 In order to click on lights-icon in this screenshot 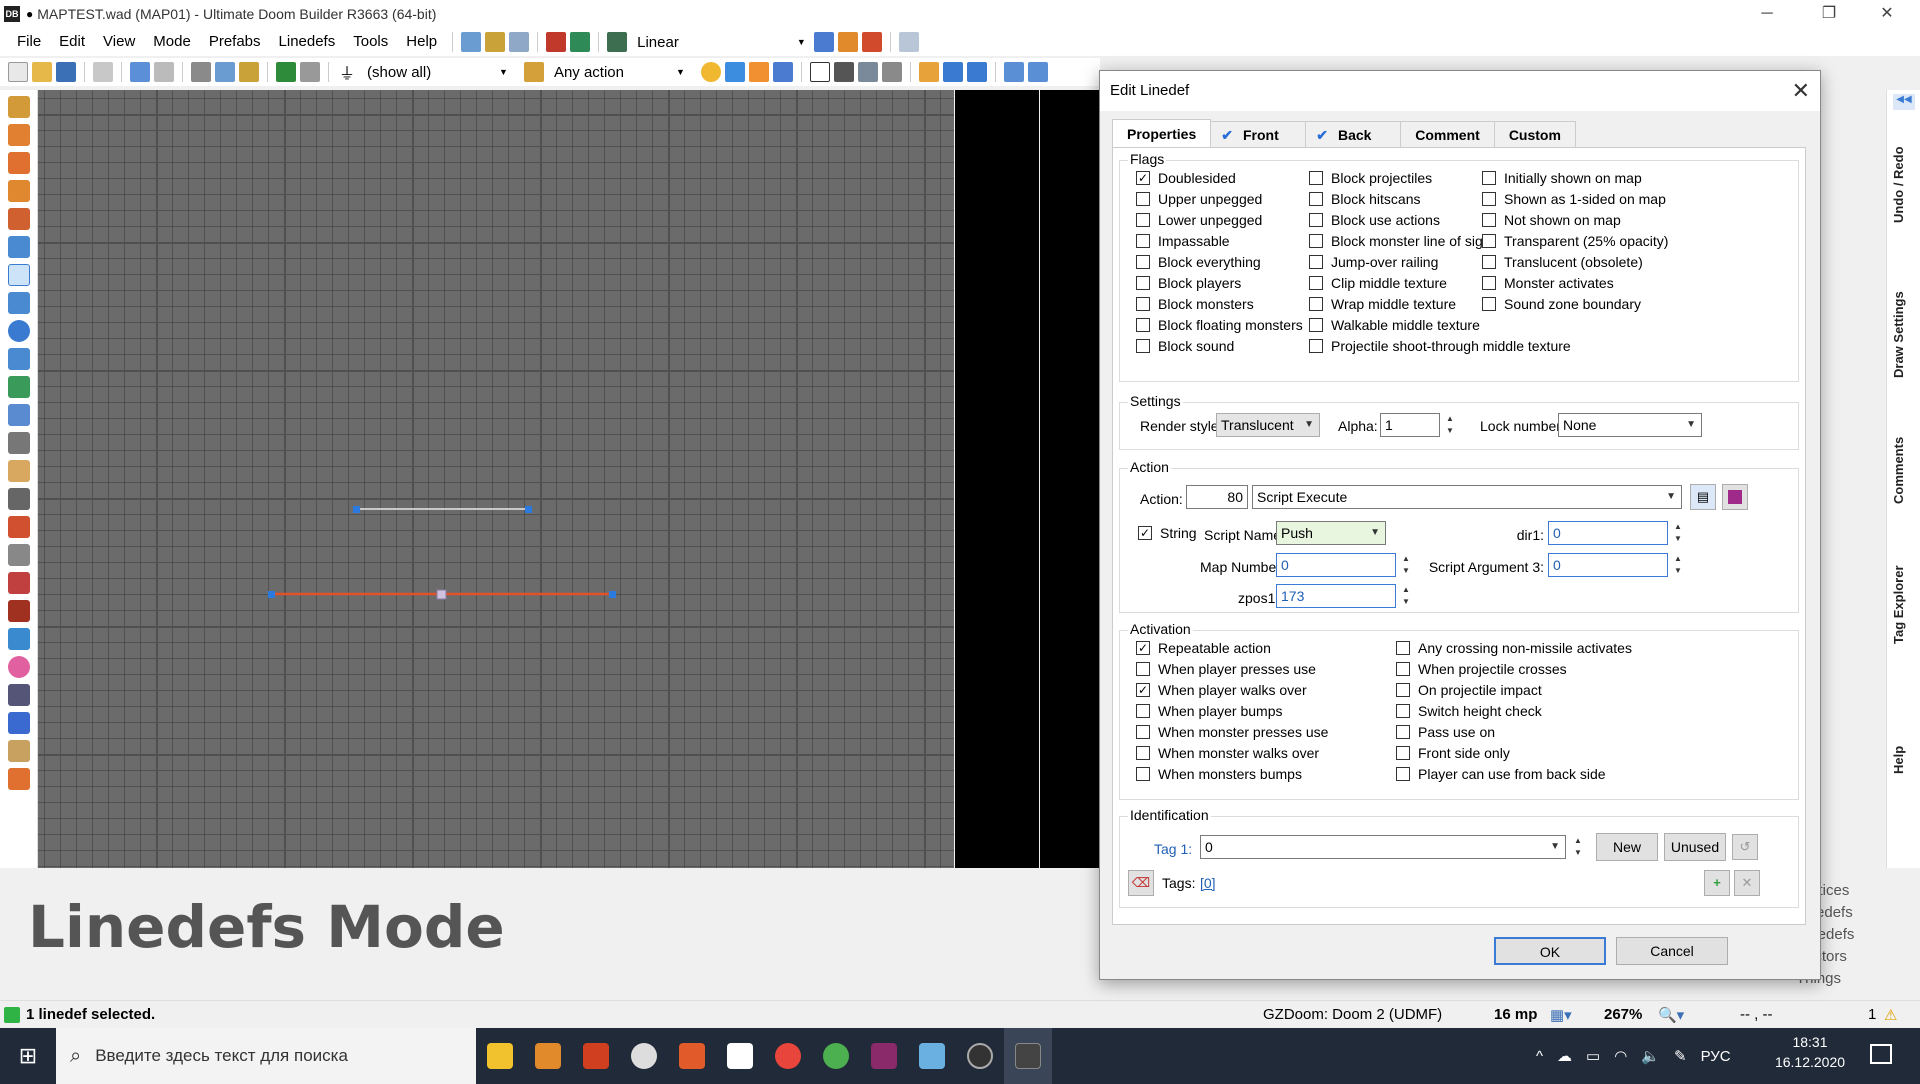, I will do `click(952, 72)`.